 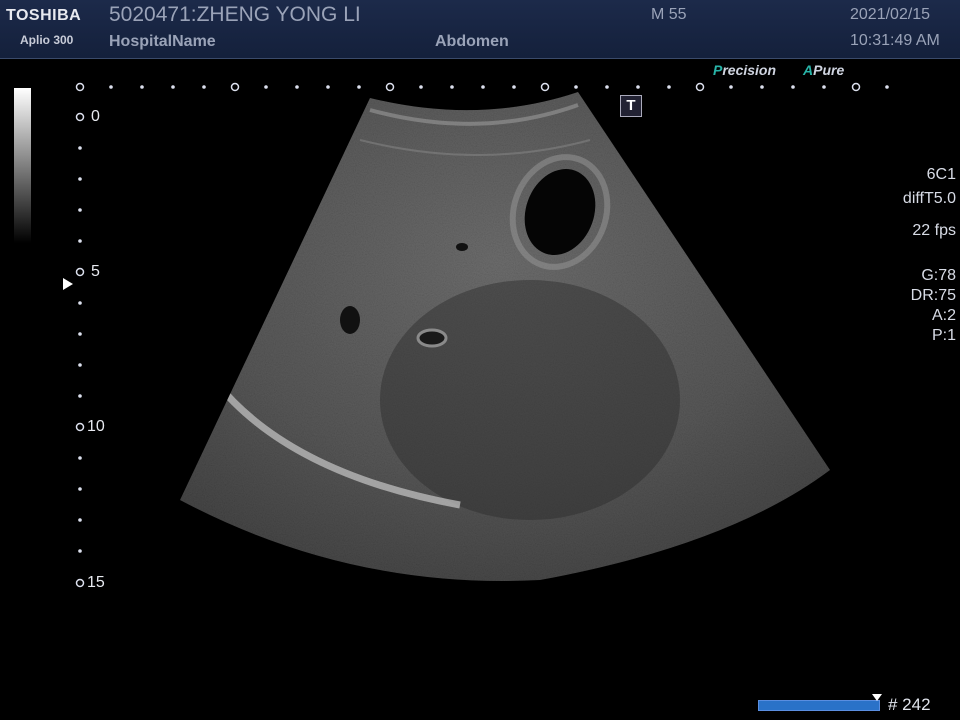 What do you see at coordinates (943, 335) in the screenshot?
I see `p-param-label: P:1` at bounding box center [943, 335].